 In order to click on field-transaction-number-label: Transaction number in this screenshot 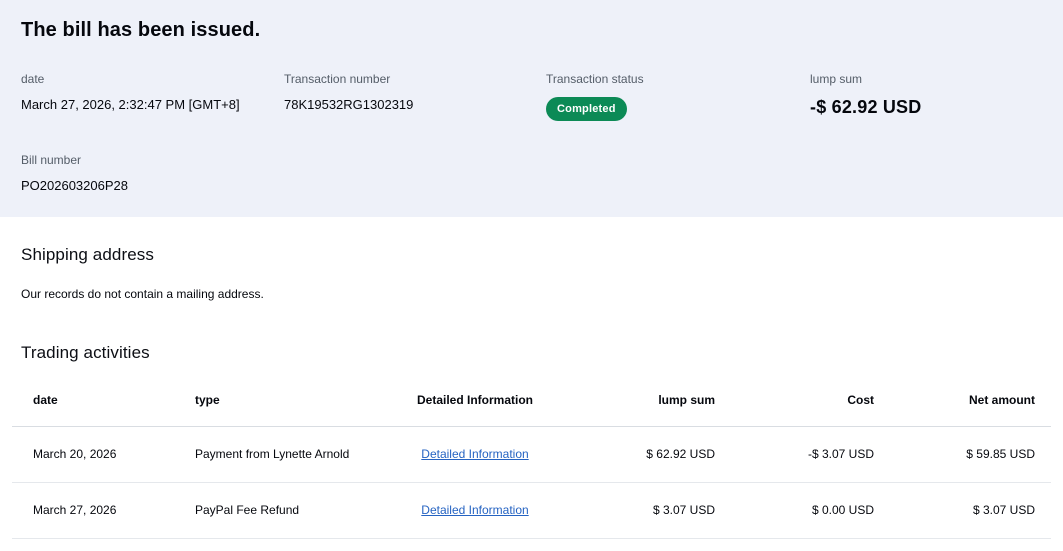, I will do `click(337, 79)`.